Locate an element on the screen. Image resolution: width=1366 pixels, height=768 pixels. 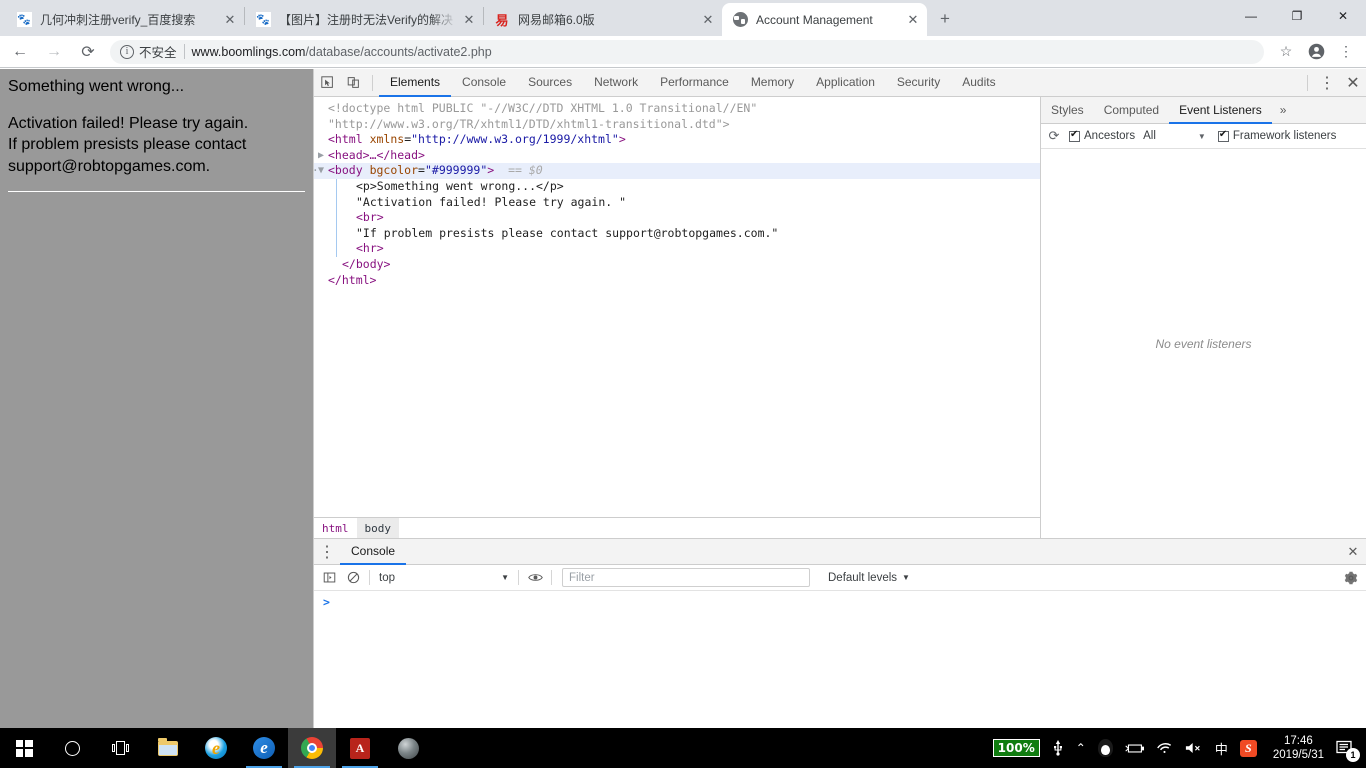
show-hidden-icons-chevron: ⌃ is located at coordinates (1081, 748).